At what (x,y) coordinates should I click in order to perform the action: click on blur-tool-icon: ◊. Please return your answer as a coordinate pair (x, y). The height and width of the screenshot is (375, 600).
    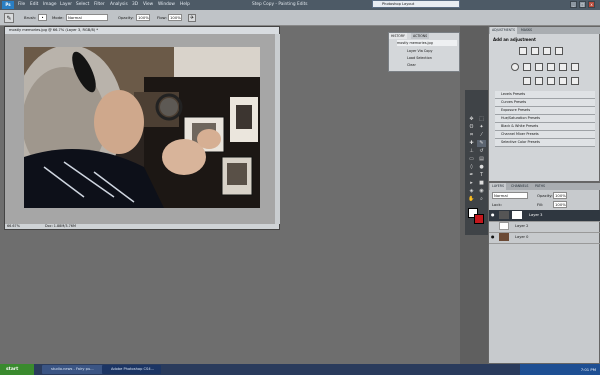
    Looking at the image, I should click on (471, 167).